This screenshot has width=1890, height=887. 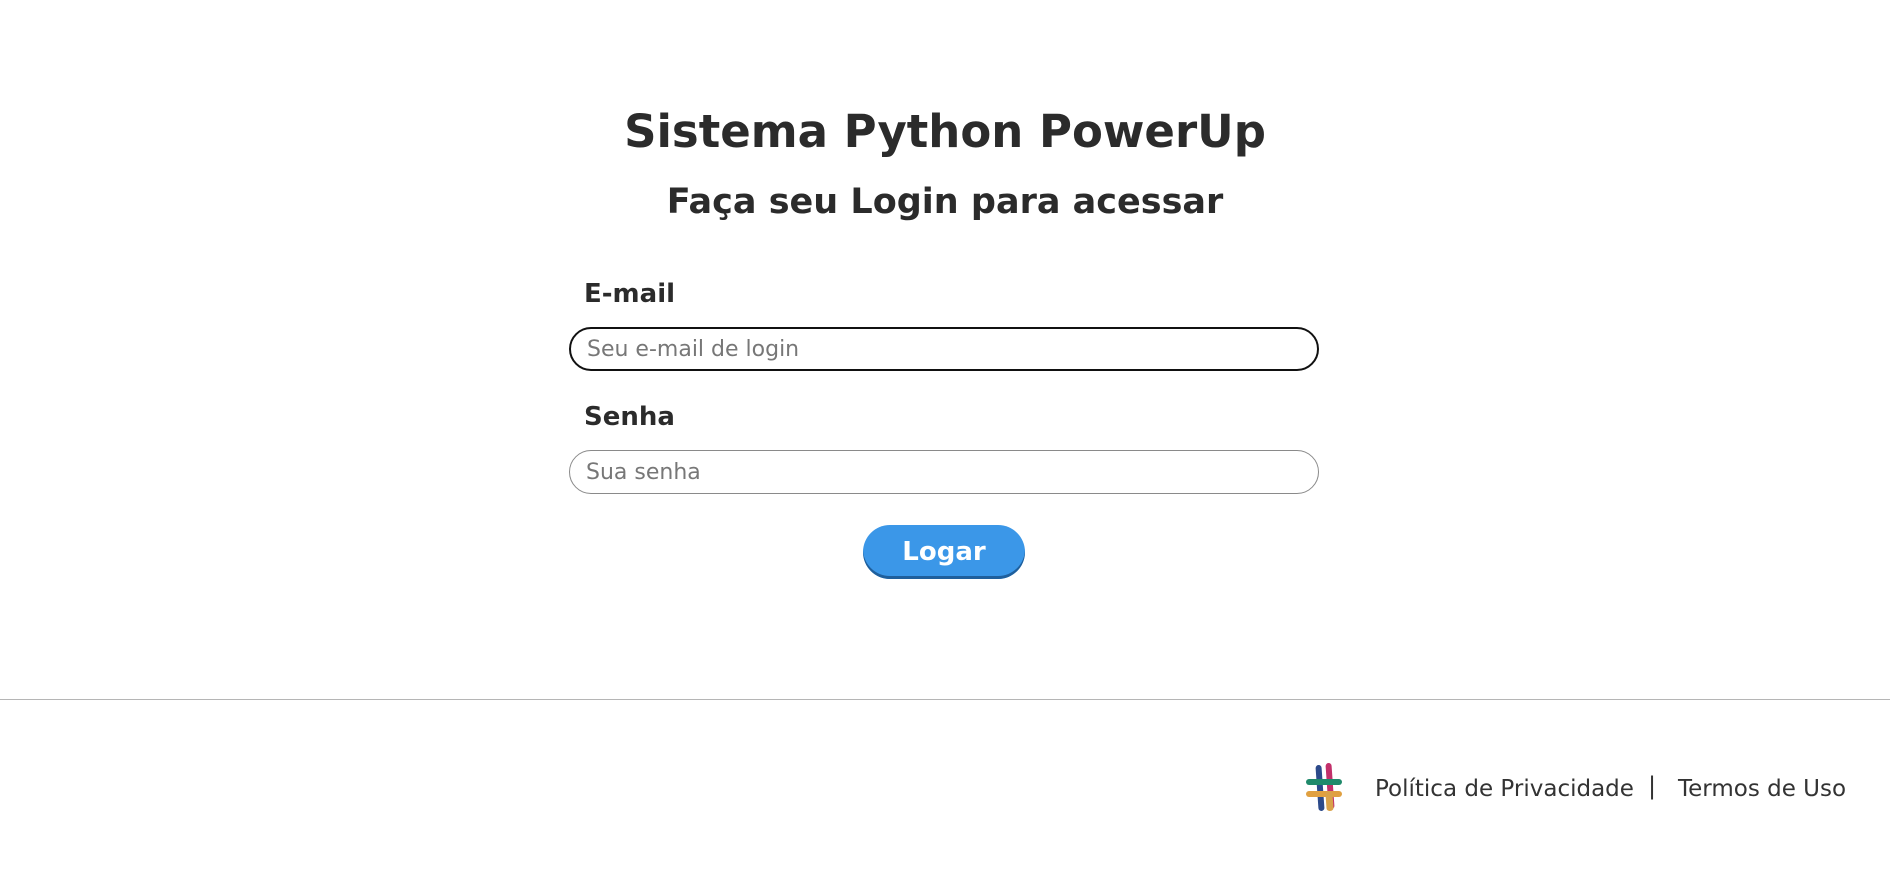 What do you see at coordinates (1504, 789) in the screenshot?
I see `privacy-policy-link: Política de Privacidade` at bounding box center [1504, 789].